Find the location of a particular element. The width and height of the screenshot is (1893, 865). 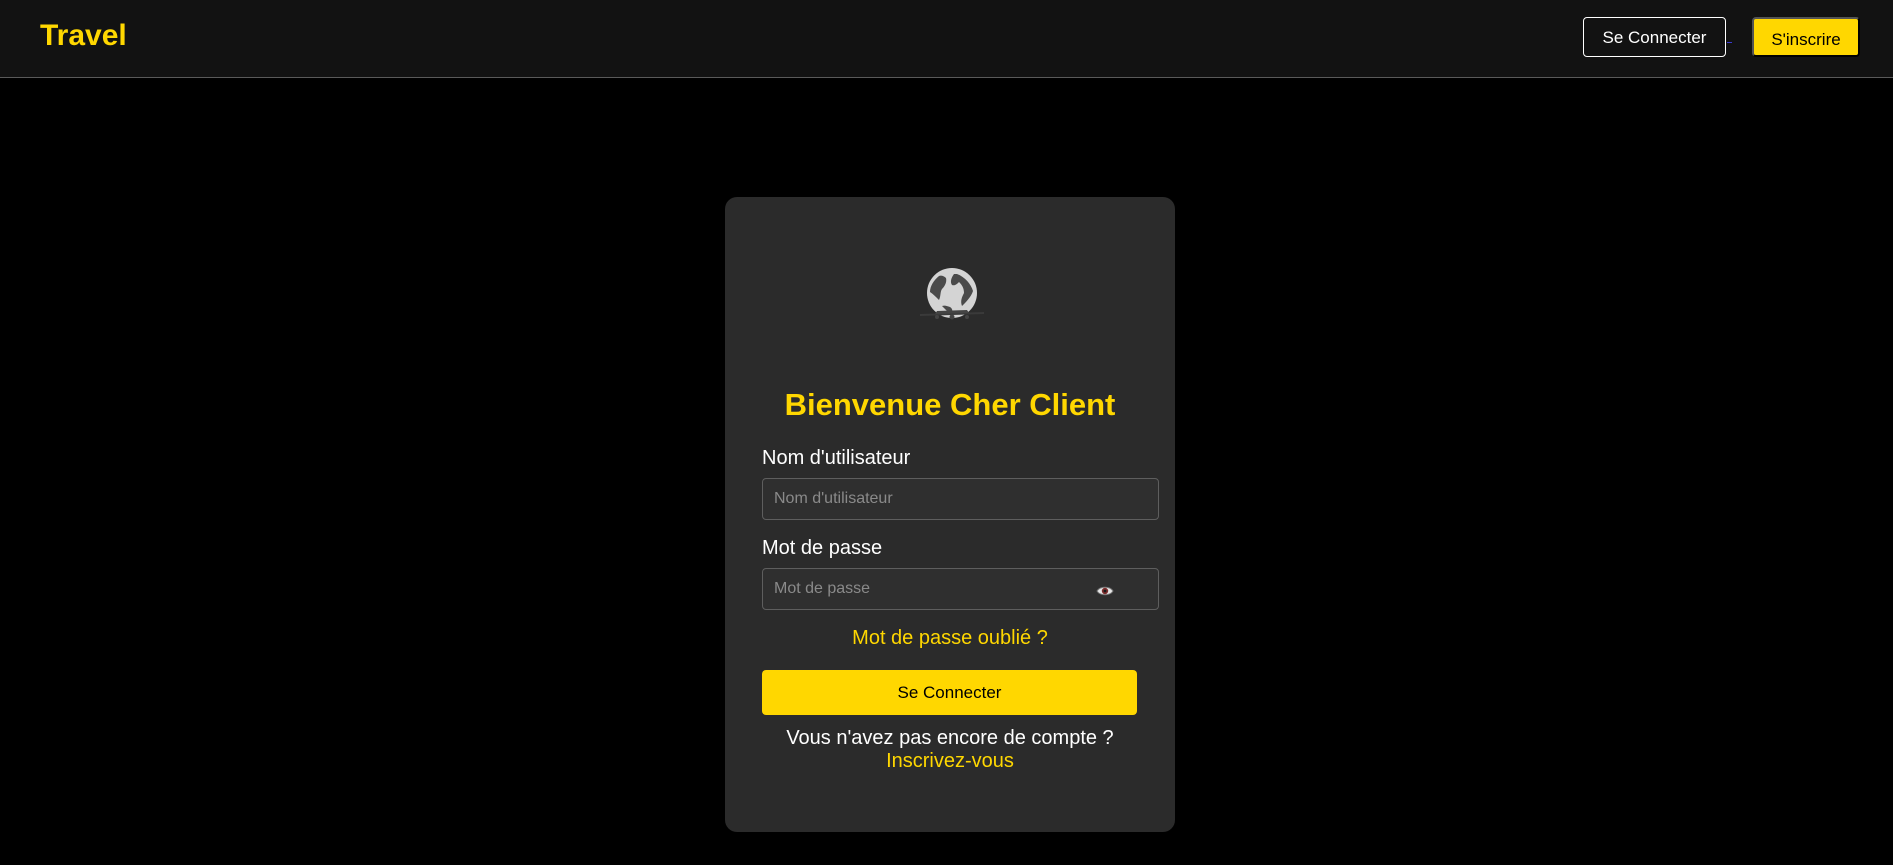

username-input is located at coordinates (960, 499).